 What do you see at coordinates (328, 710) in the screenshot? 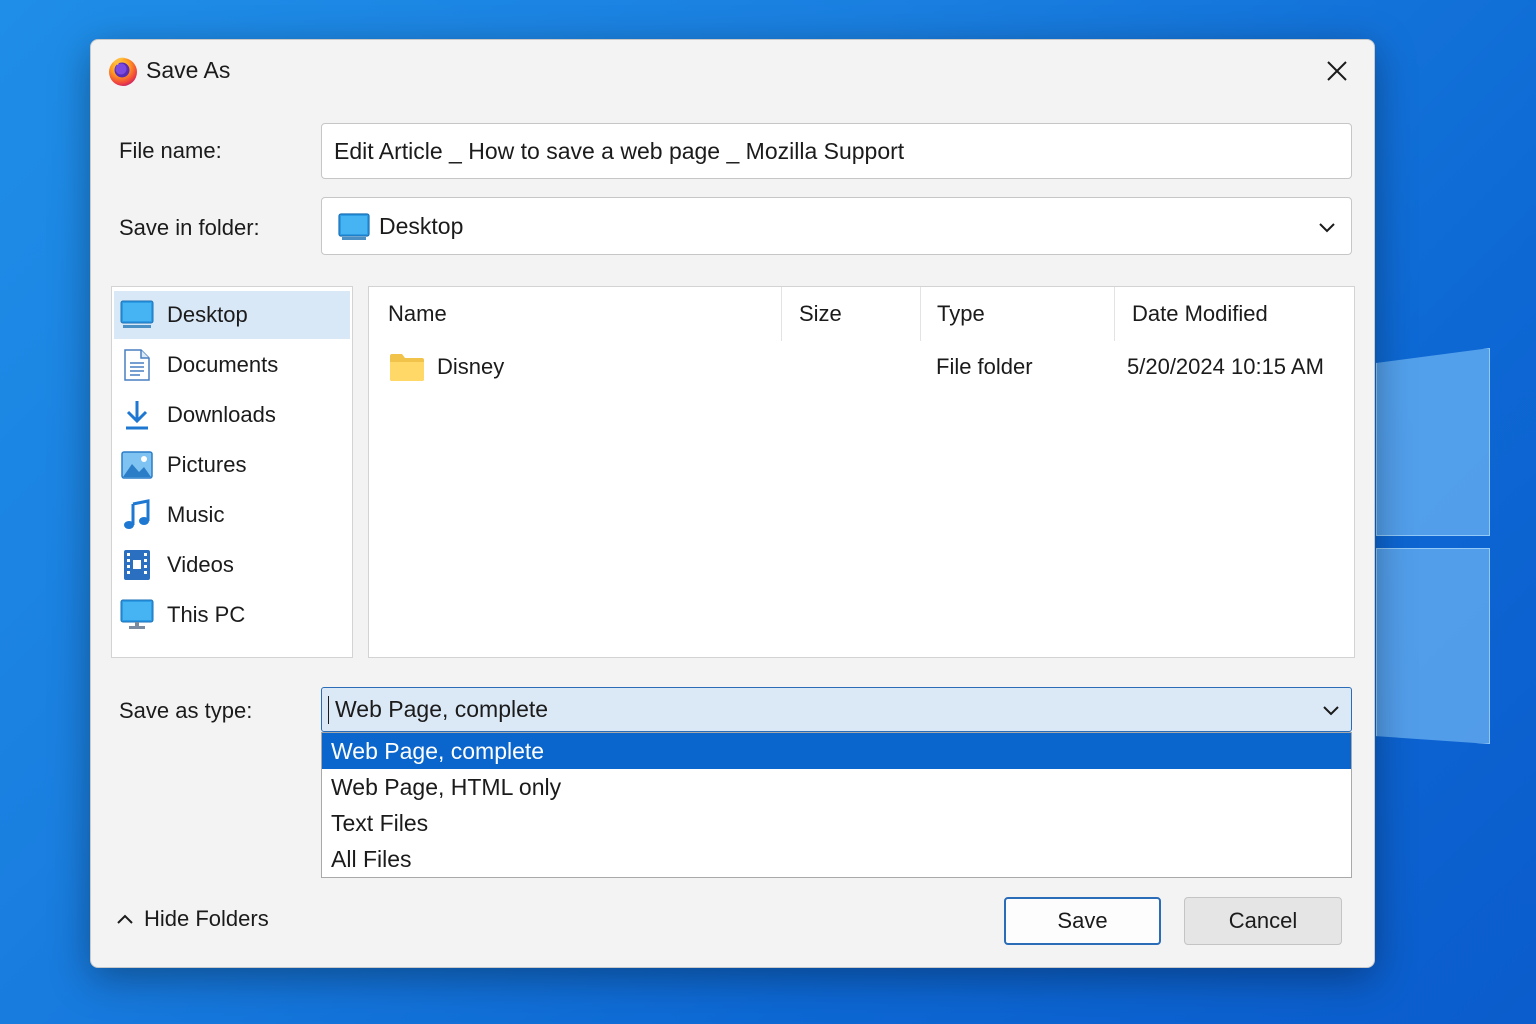
I see `focus-caret` at bounding box center [328, 710].